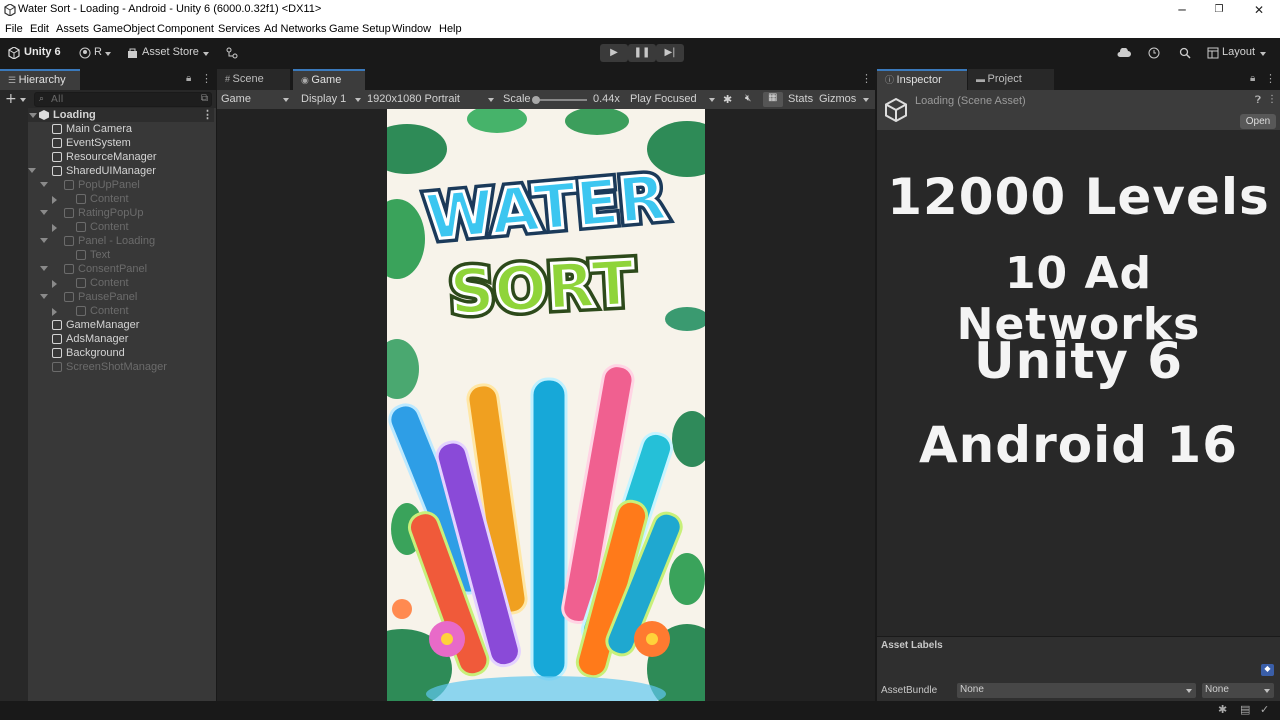 The height and width of the screenshot is (720, 1280). Describe the element at coordinates (1076, 690) in the screenshot. I see `asset-bundle-dropdown: None` at that location.